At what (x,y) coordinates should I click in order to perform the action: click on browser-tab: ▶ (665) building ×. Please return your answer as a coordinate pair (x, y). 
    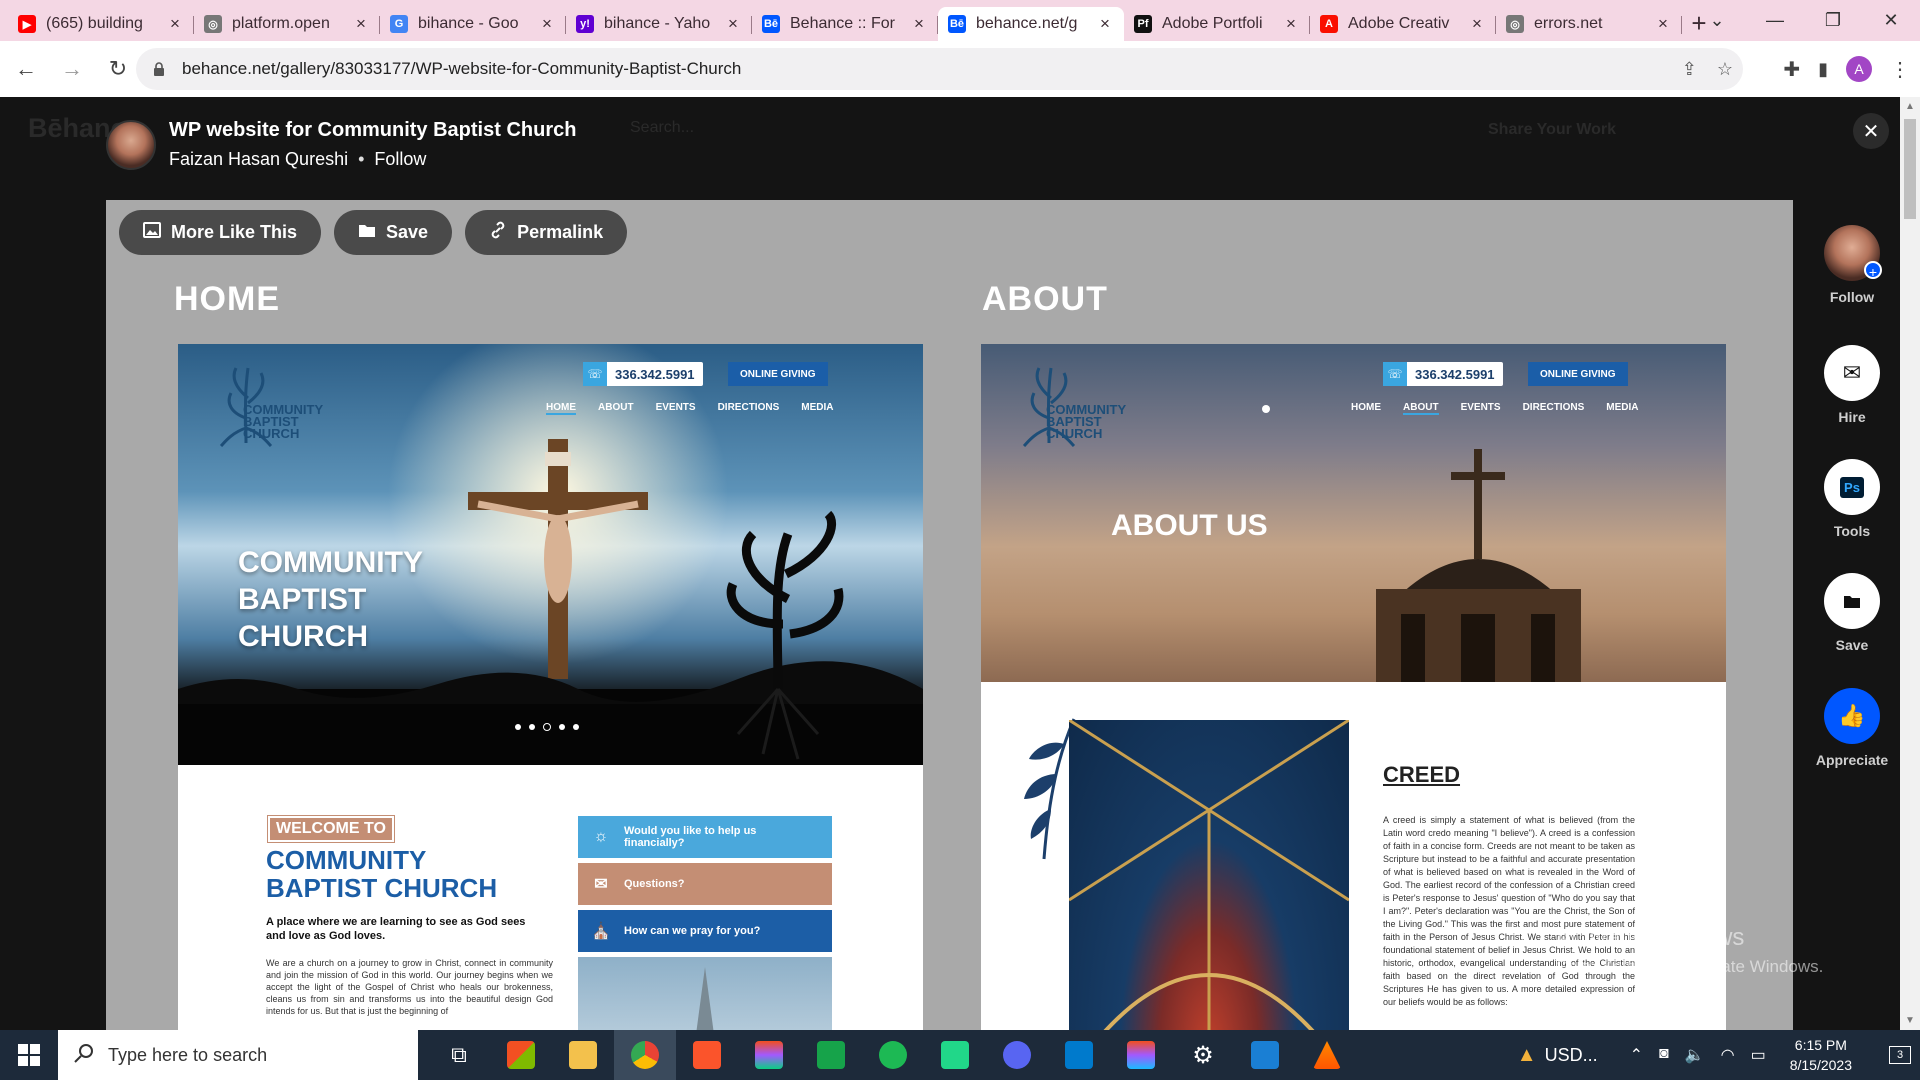
    Looking at the image, I should click on (101, 24).